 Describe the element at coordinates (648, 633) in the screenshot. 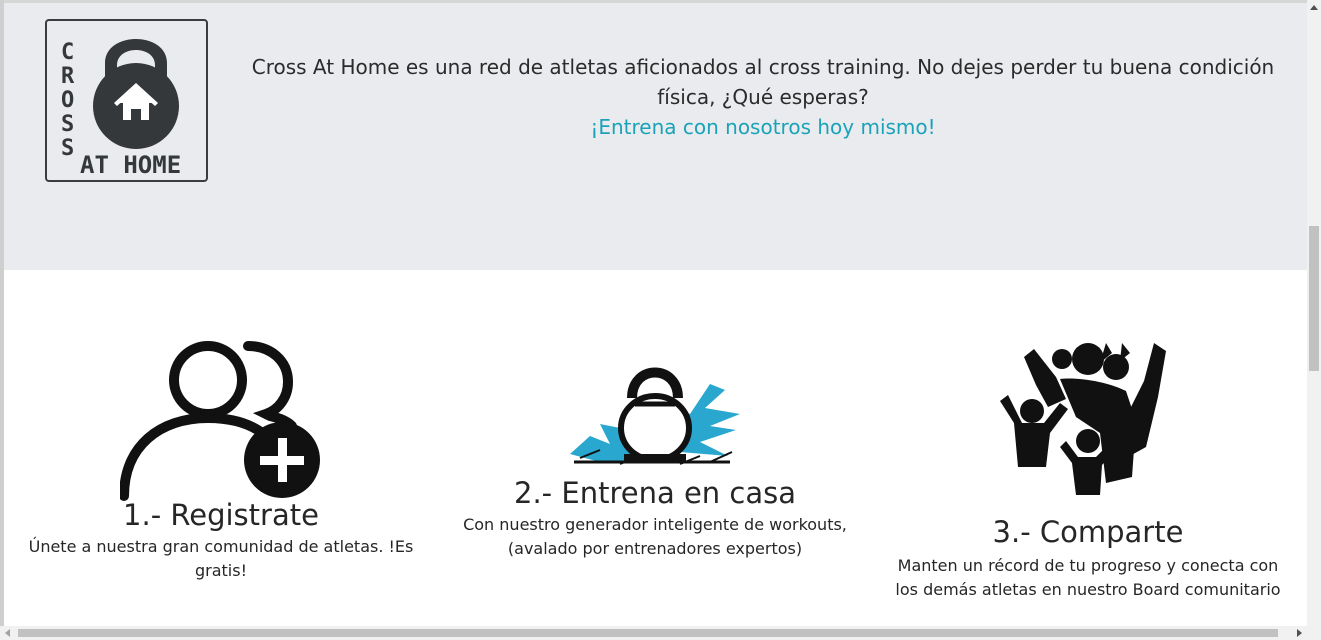

I see `horizontal-scroll-thumb` at that location.